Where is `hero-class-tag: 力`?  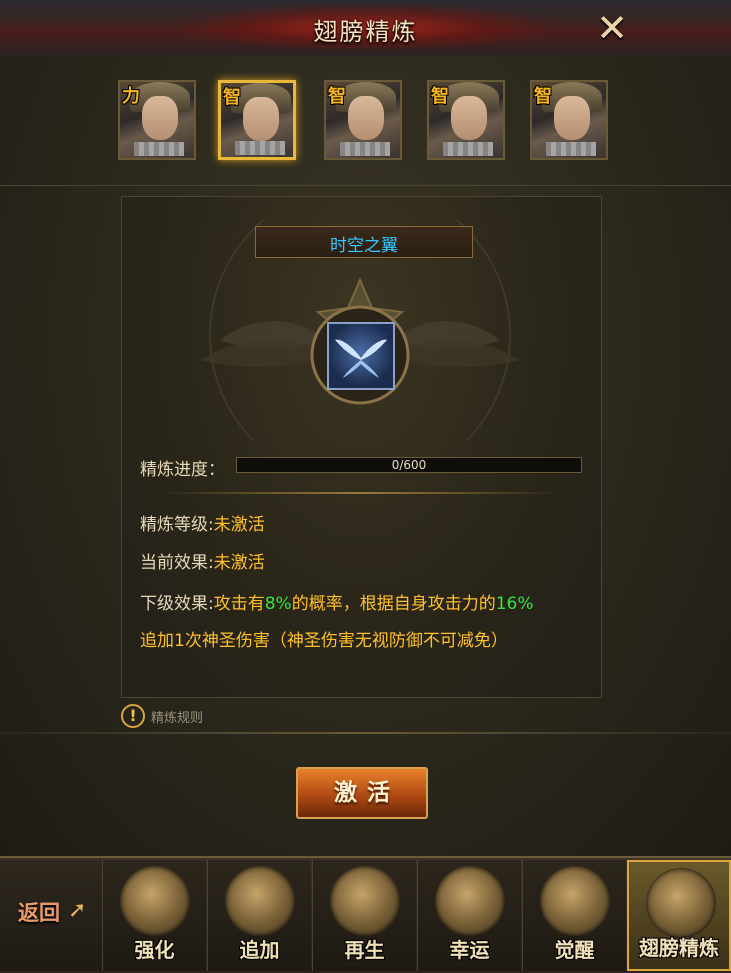 hero-class-tag: 力 is located at coordinates (131, 96).